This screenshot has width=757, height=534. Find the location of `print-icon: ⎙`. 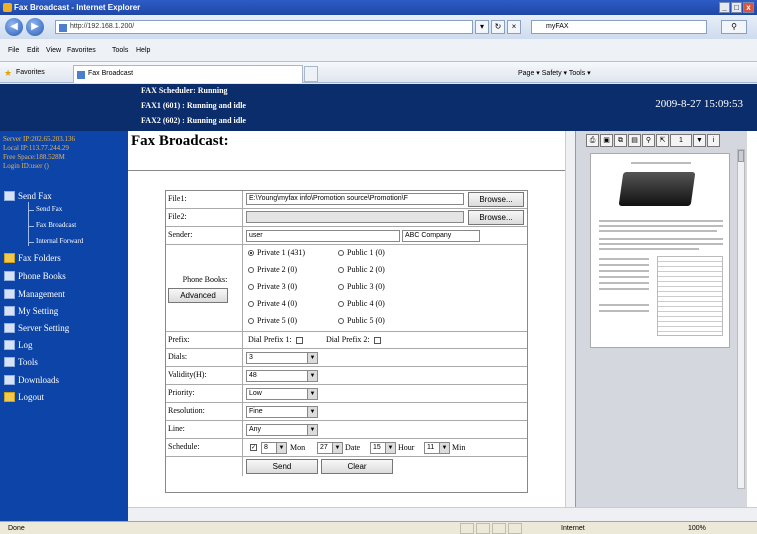

print-icon: ⎙ is located at coordinates (592, 140).